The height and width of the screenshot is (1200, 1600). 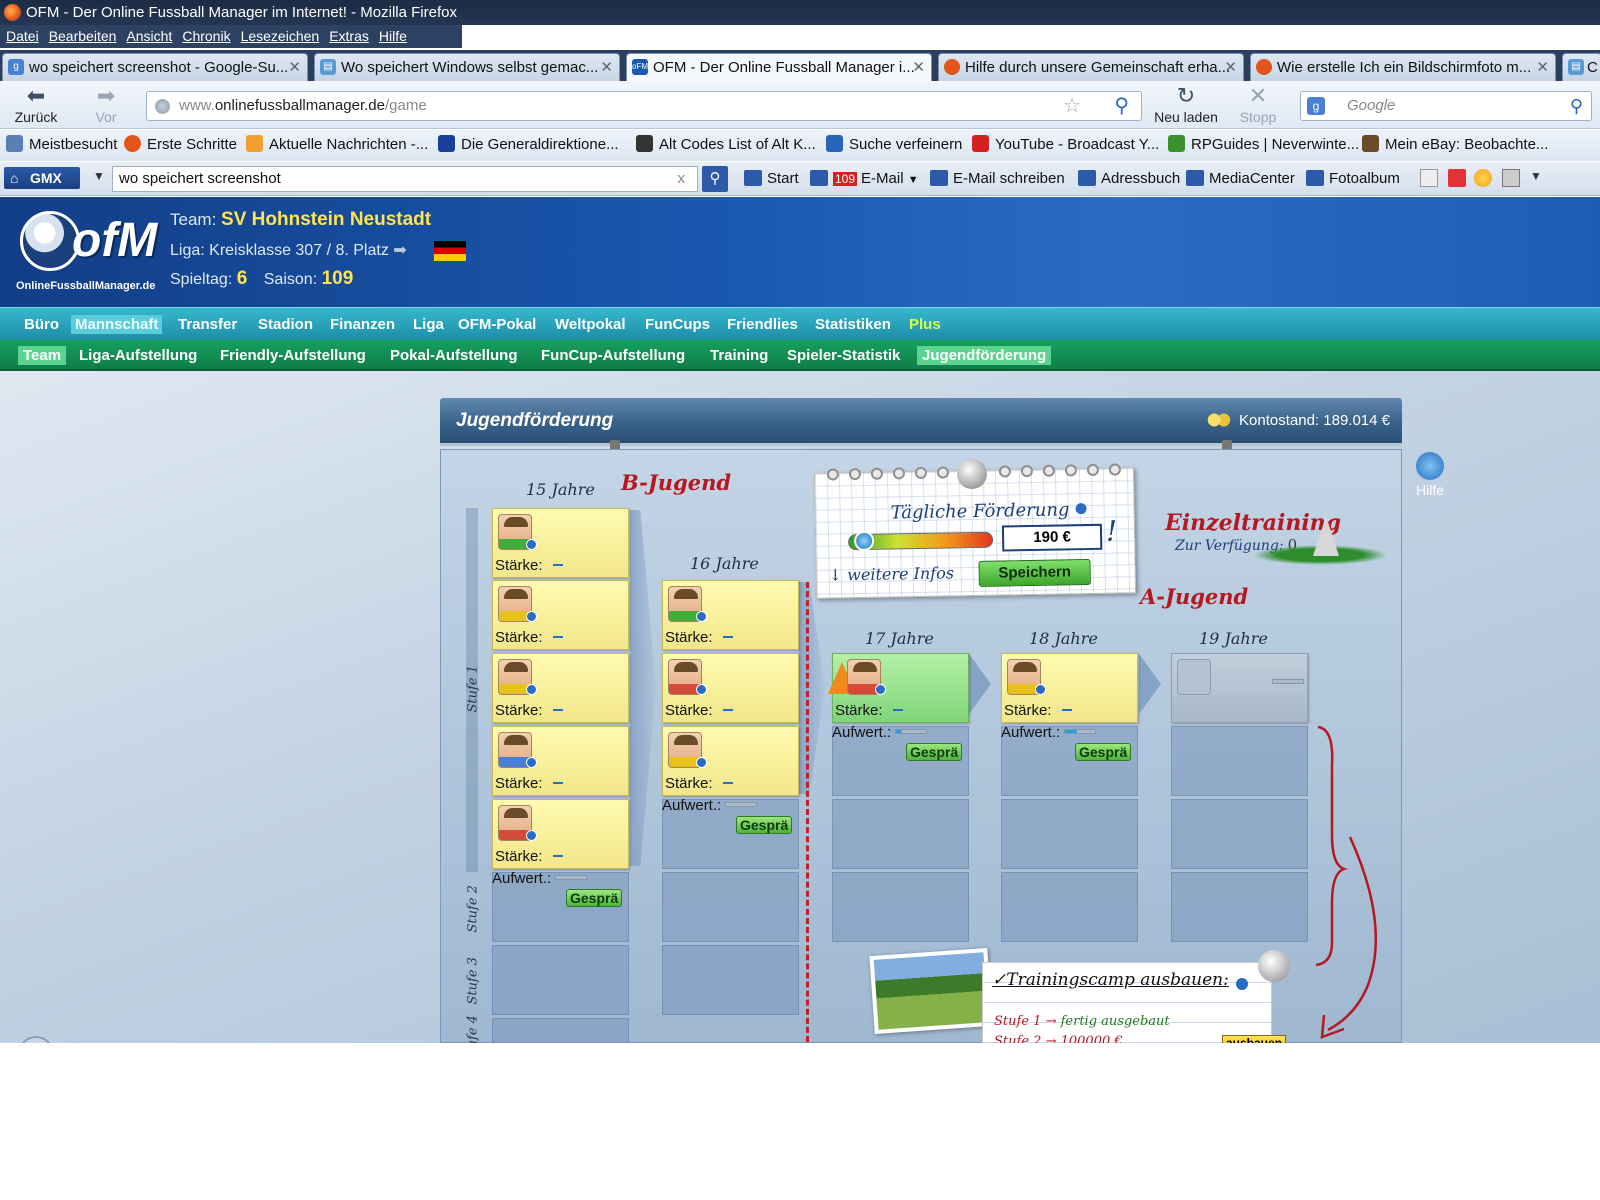 What do you see at coordinates (85, 250) in the screenshot?
I see `ofm-logo: ofM OnlineFussballManager.de` at bounding box center [85, 250].